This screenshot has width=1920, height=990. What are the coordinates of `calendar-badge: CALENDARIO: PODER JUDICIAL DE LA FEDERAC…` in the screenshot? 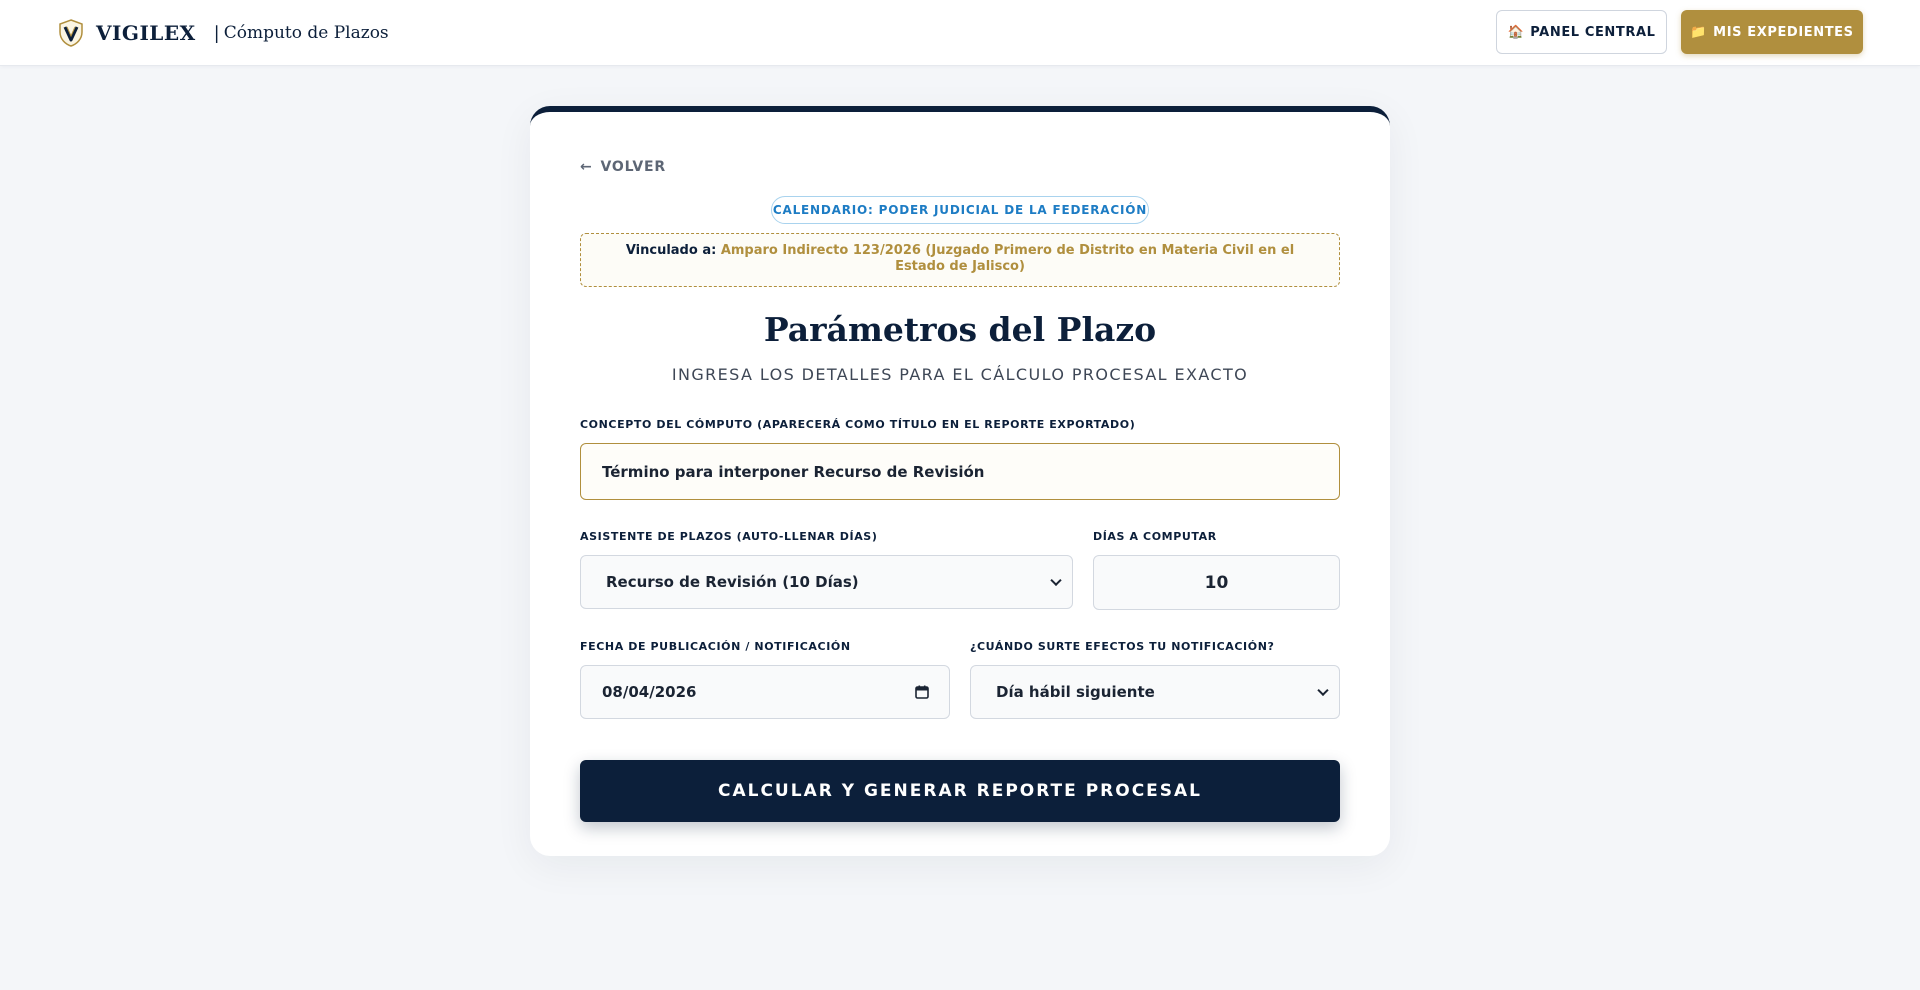 It's located at (960, 210).